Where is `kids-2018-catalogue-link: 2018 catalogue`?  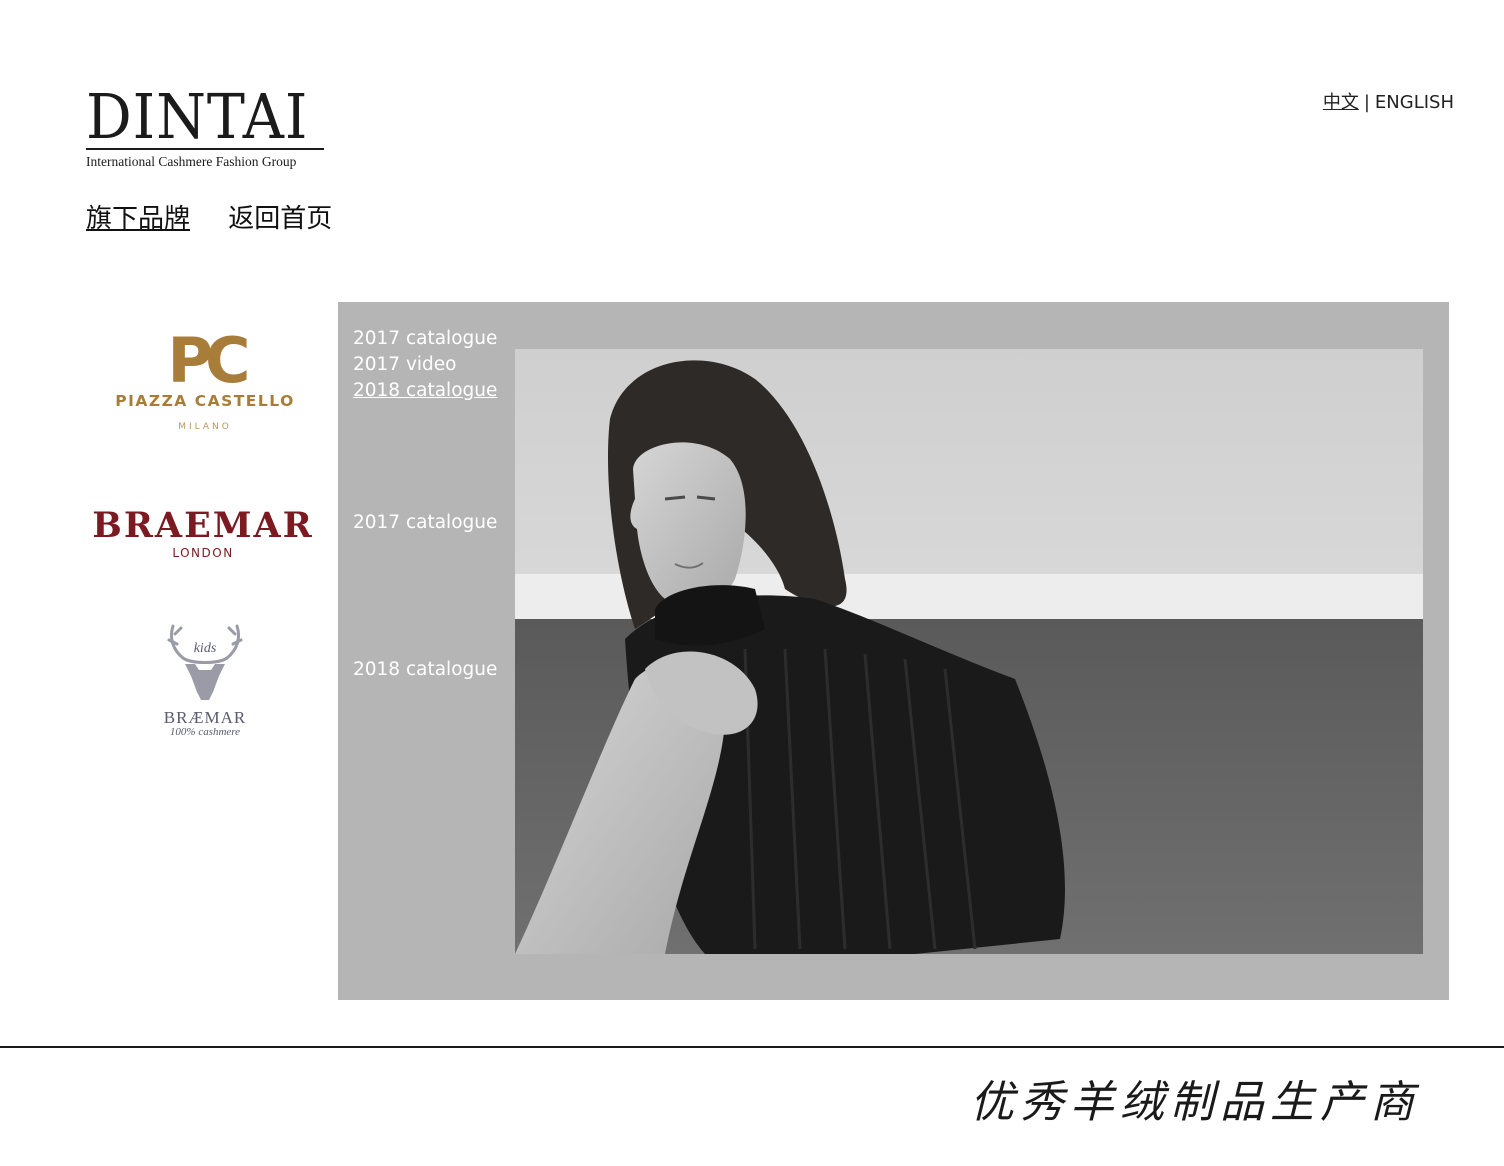
kids-2018-catalogue-link: 2018 catalogue is located at coordinates (425, 670).